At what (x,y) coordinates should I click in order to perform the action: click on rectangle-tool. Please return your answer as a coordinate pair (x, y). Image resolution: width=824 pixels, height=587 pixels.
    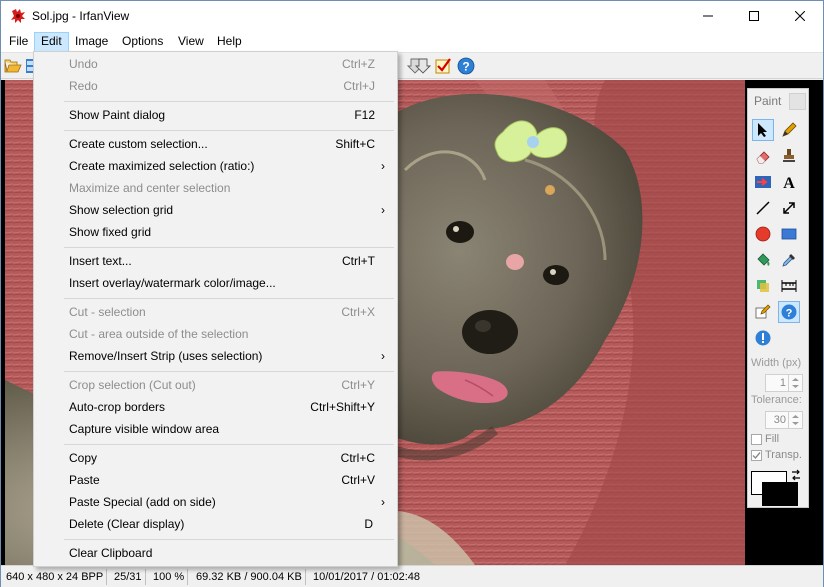
    Looking at the image, I should click on (789, 234).